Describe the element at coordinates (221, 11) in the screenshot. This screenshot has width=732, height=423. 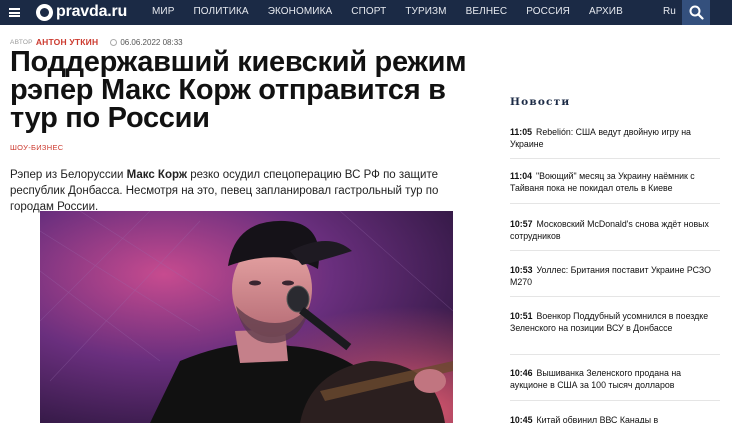
I see `nav-item-politika: ПОЛИТИКА` at that location.